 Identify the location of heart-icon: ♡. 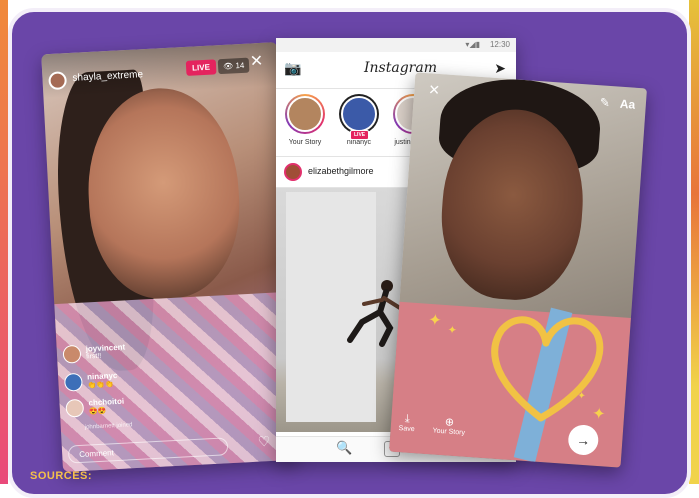
(263, 442).